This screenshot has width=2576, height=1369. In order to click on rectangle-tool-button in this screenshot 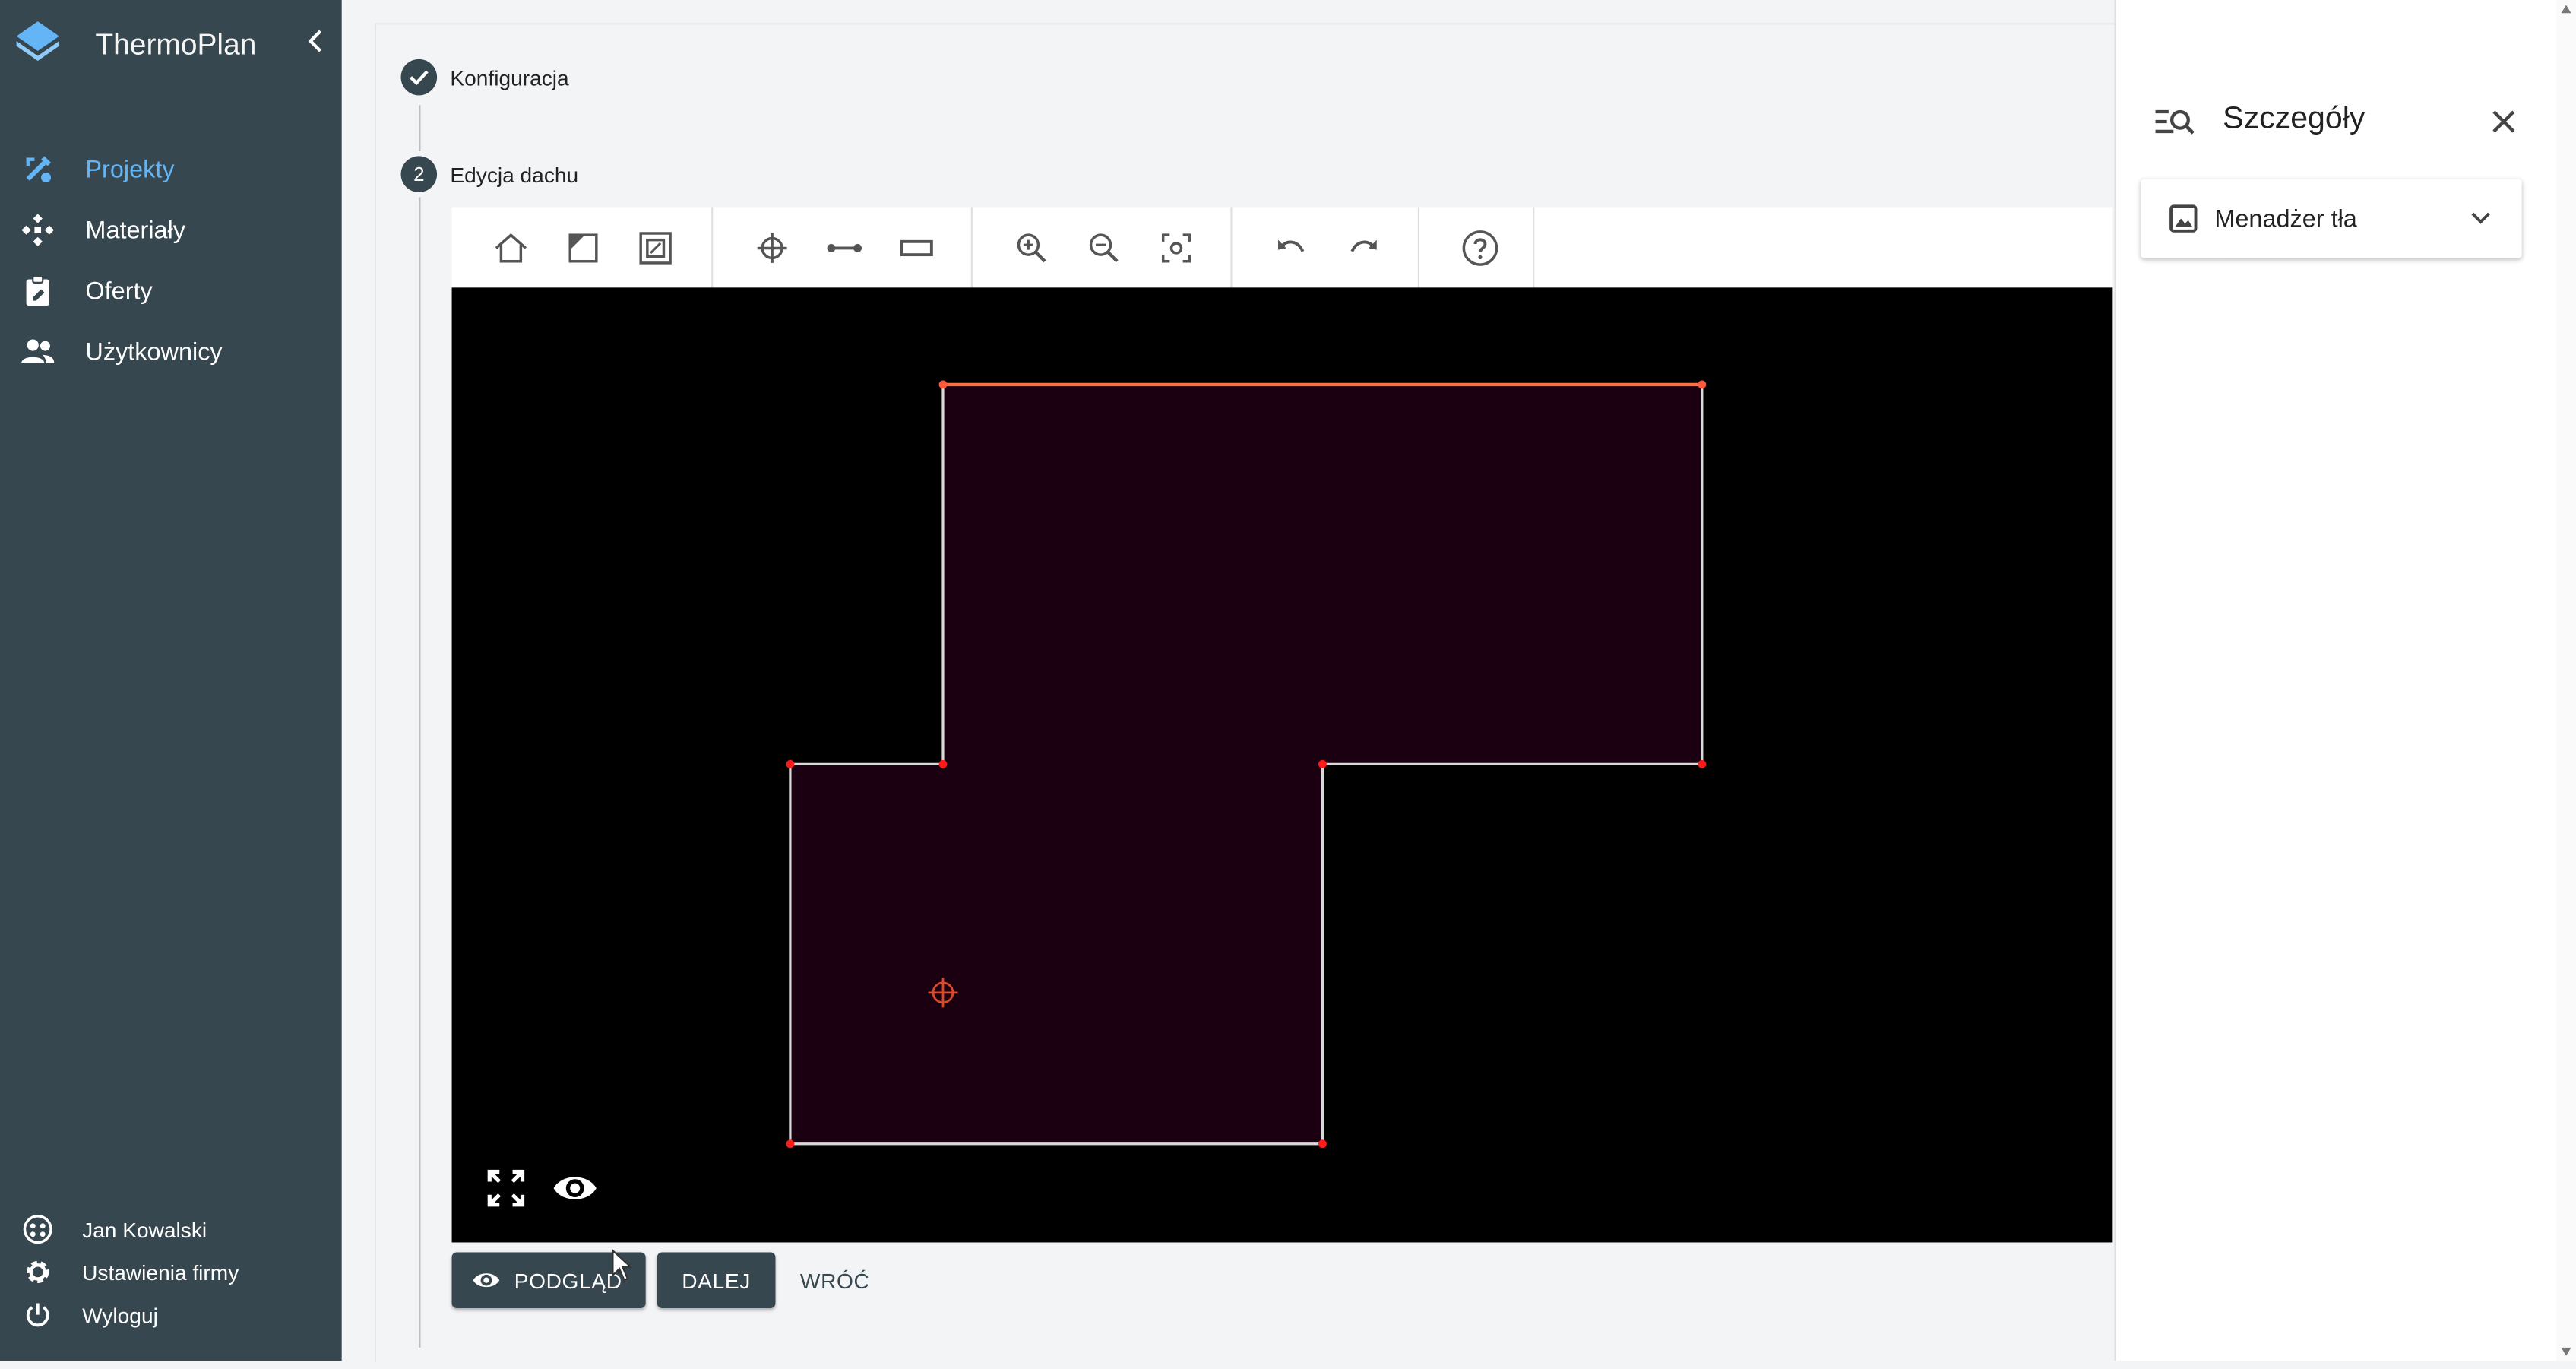, I will do `click(917, 247)`.